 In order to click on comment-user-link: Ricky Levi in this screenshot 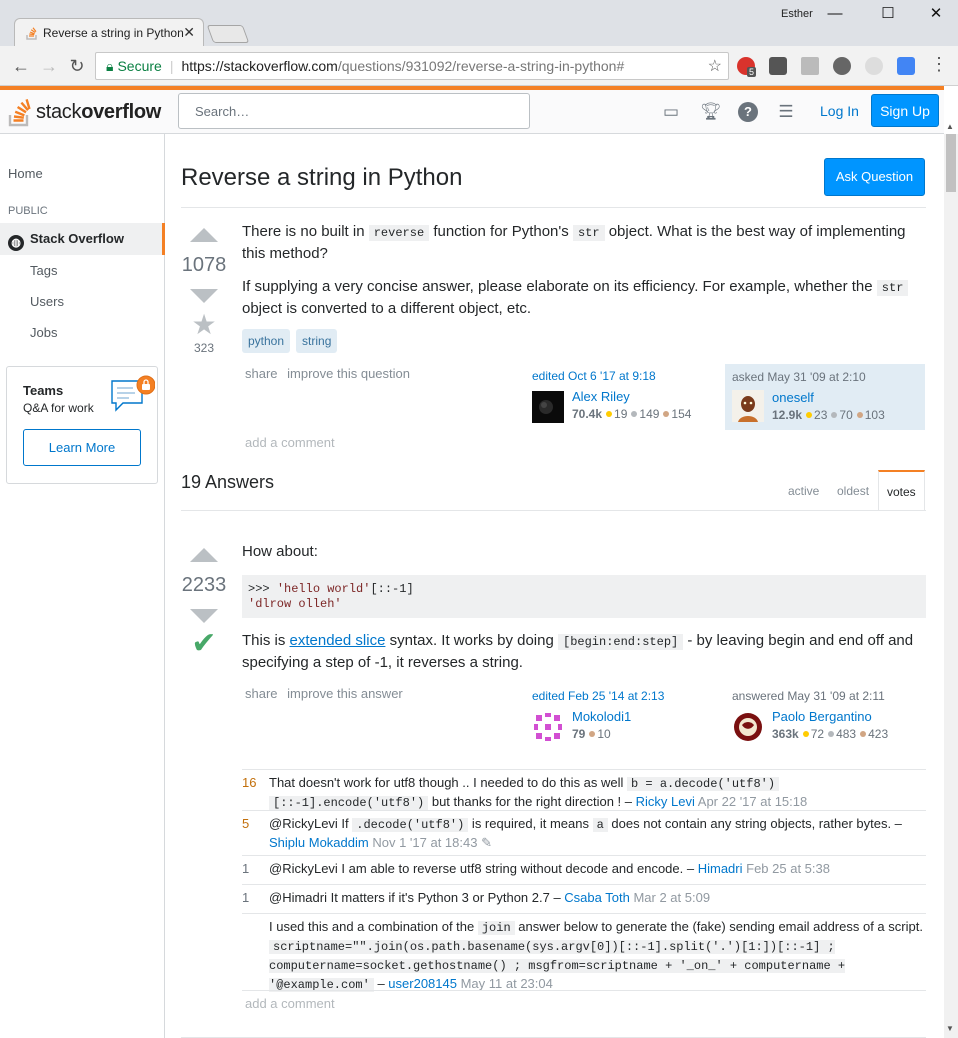, I will do `click(665, 801)`.